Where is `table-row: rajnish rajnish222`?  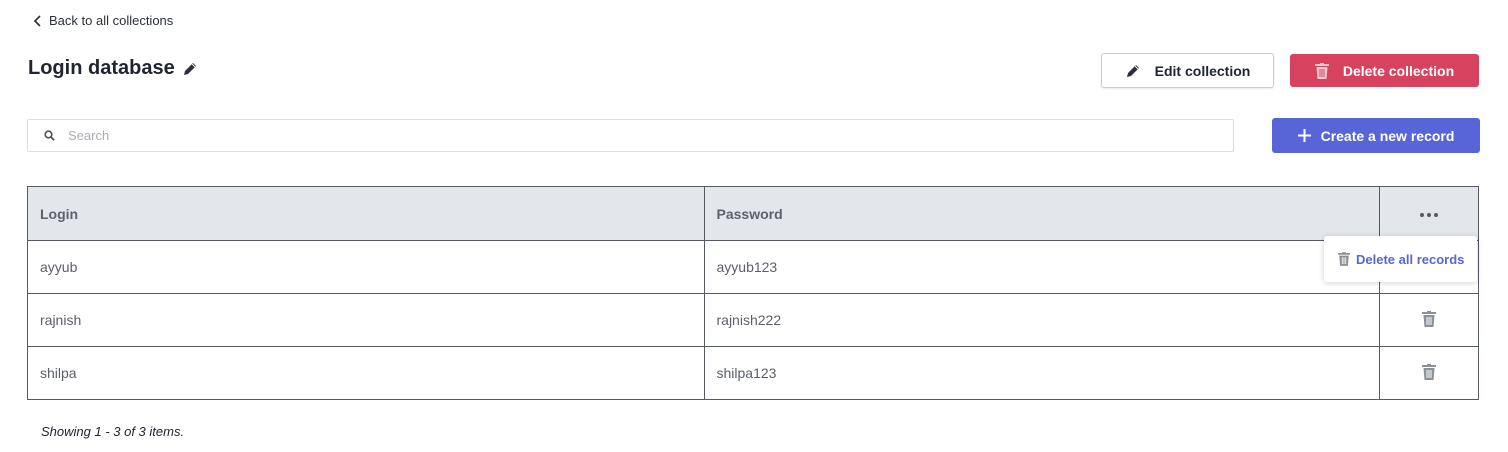 table-row: rajnish rajnish222 is located at coordinates (753, 320).